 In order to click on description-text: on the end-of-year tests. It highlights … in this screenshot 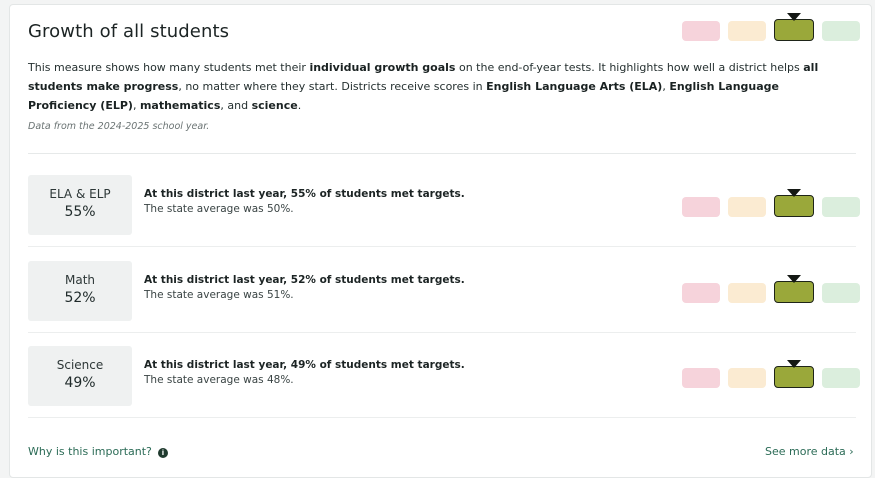, I will do `click(629, 67)`.